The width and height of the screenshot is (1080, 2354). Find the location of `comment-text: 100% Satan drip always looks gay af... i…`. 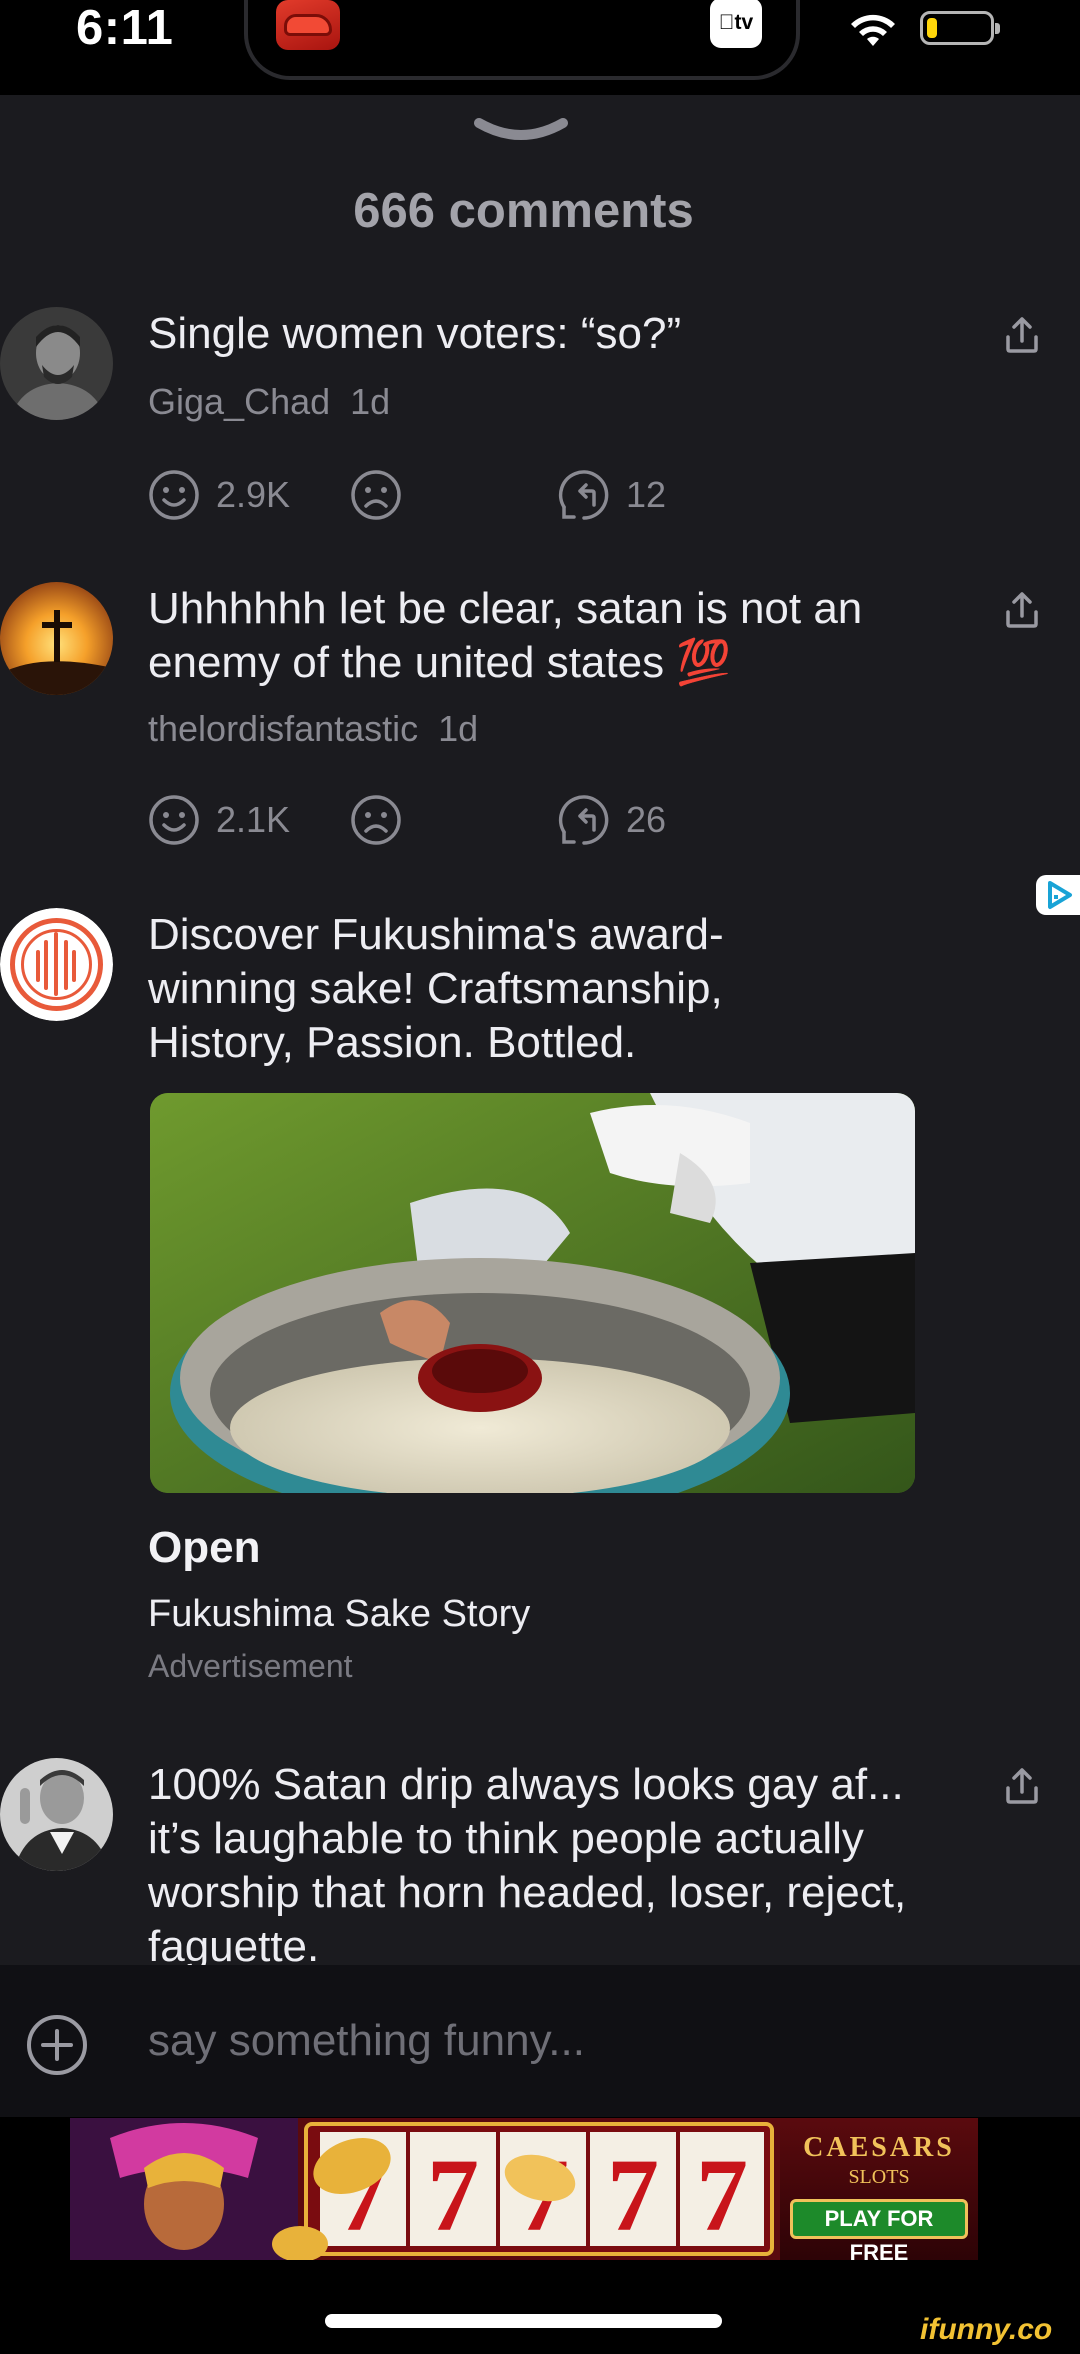

comment-text: 100% Satan drip always looks gay af... i… is located at coordinates (527, 1862).